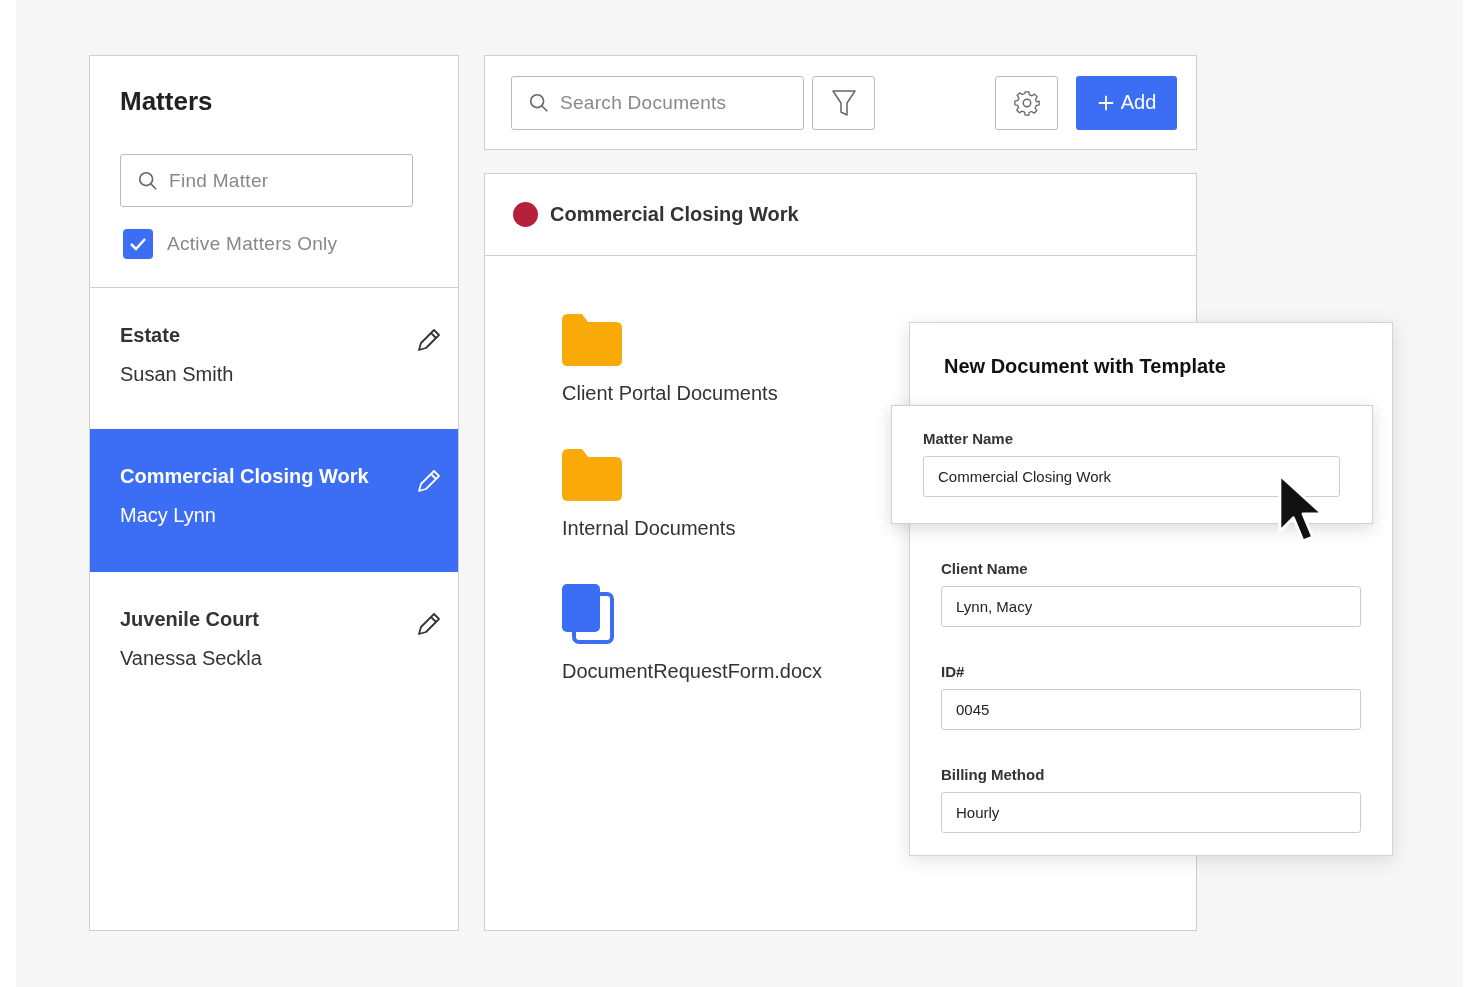  I want to click on matter-title: Commercial Closing Work, so click(244, 476).